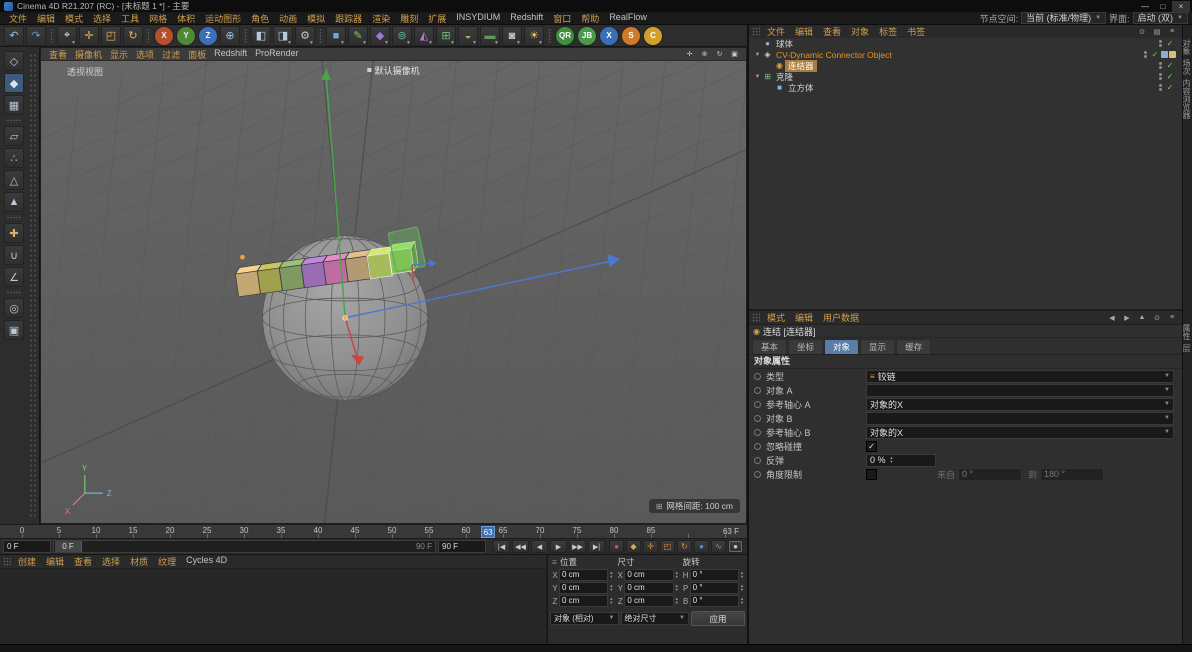  I want to click on viewport-solo-icon: ◎, so click(14, 308).